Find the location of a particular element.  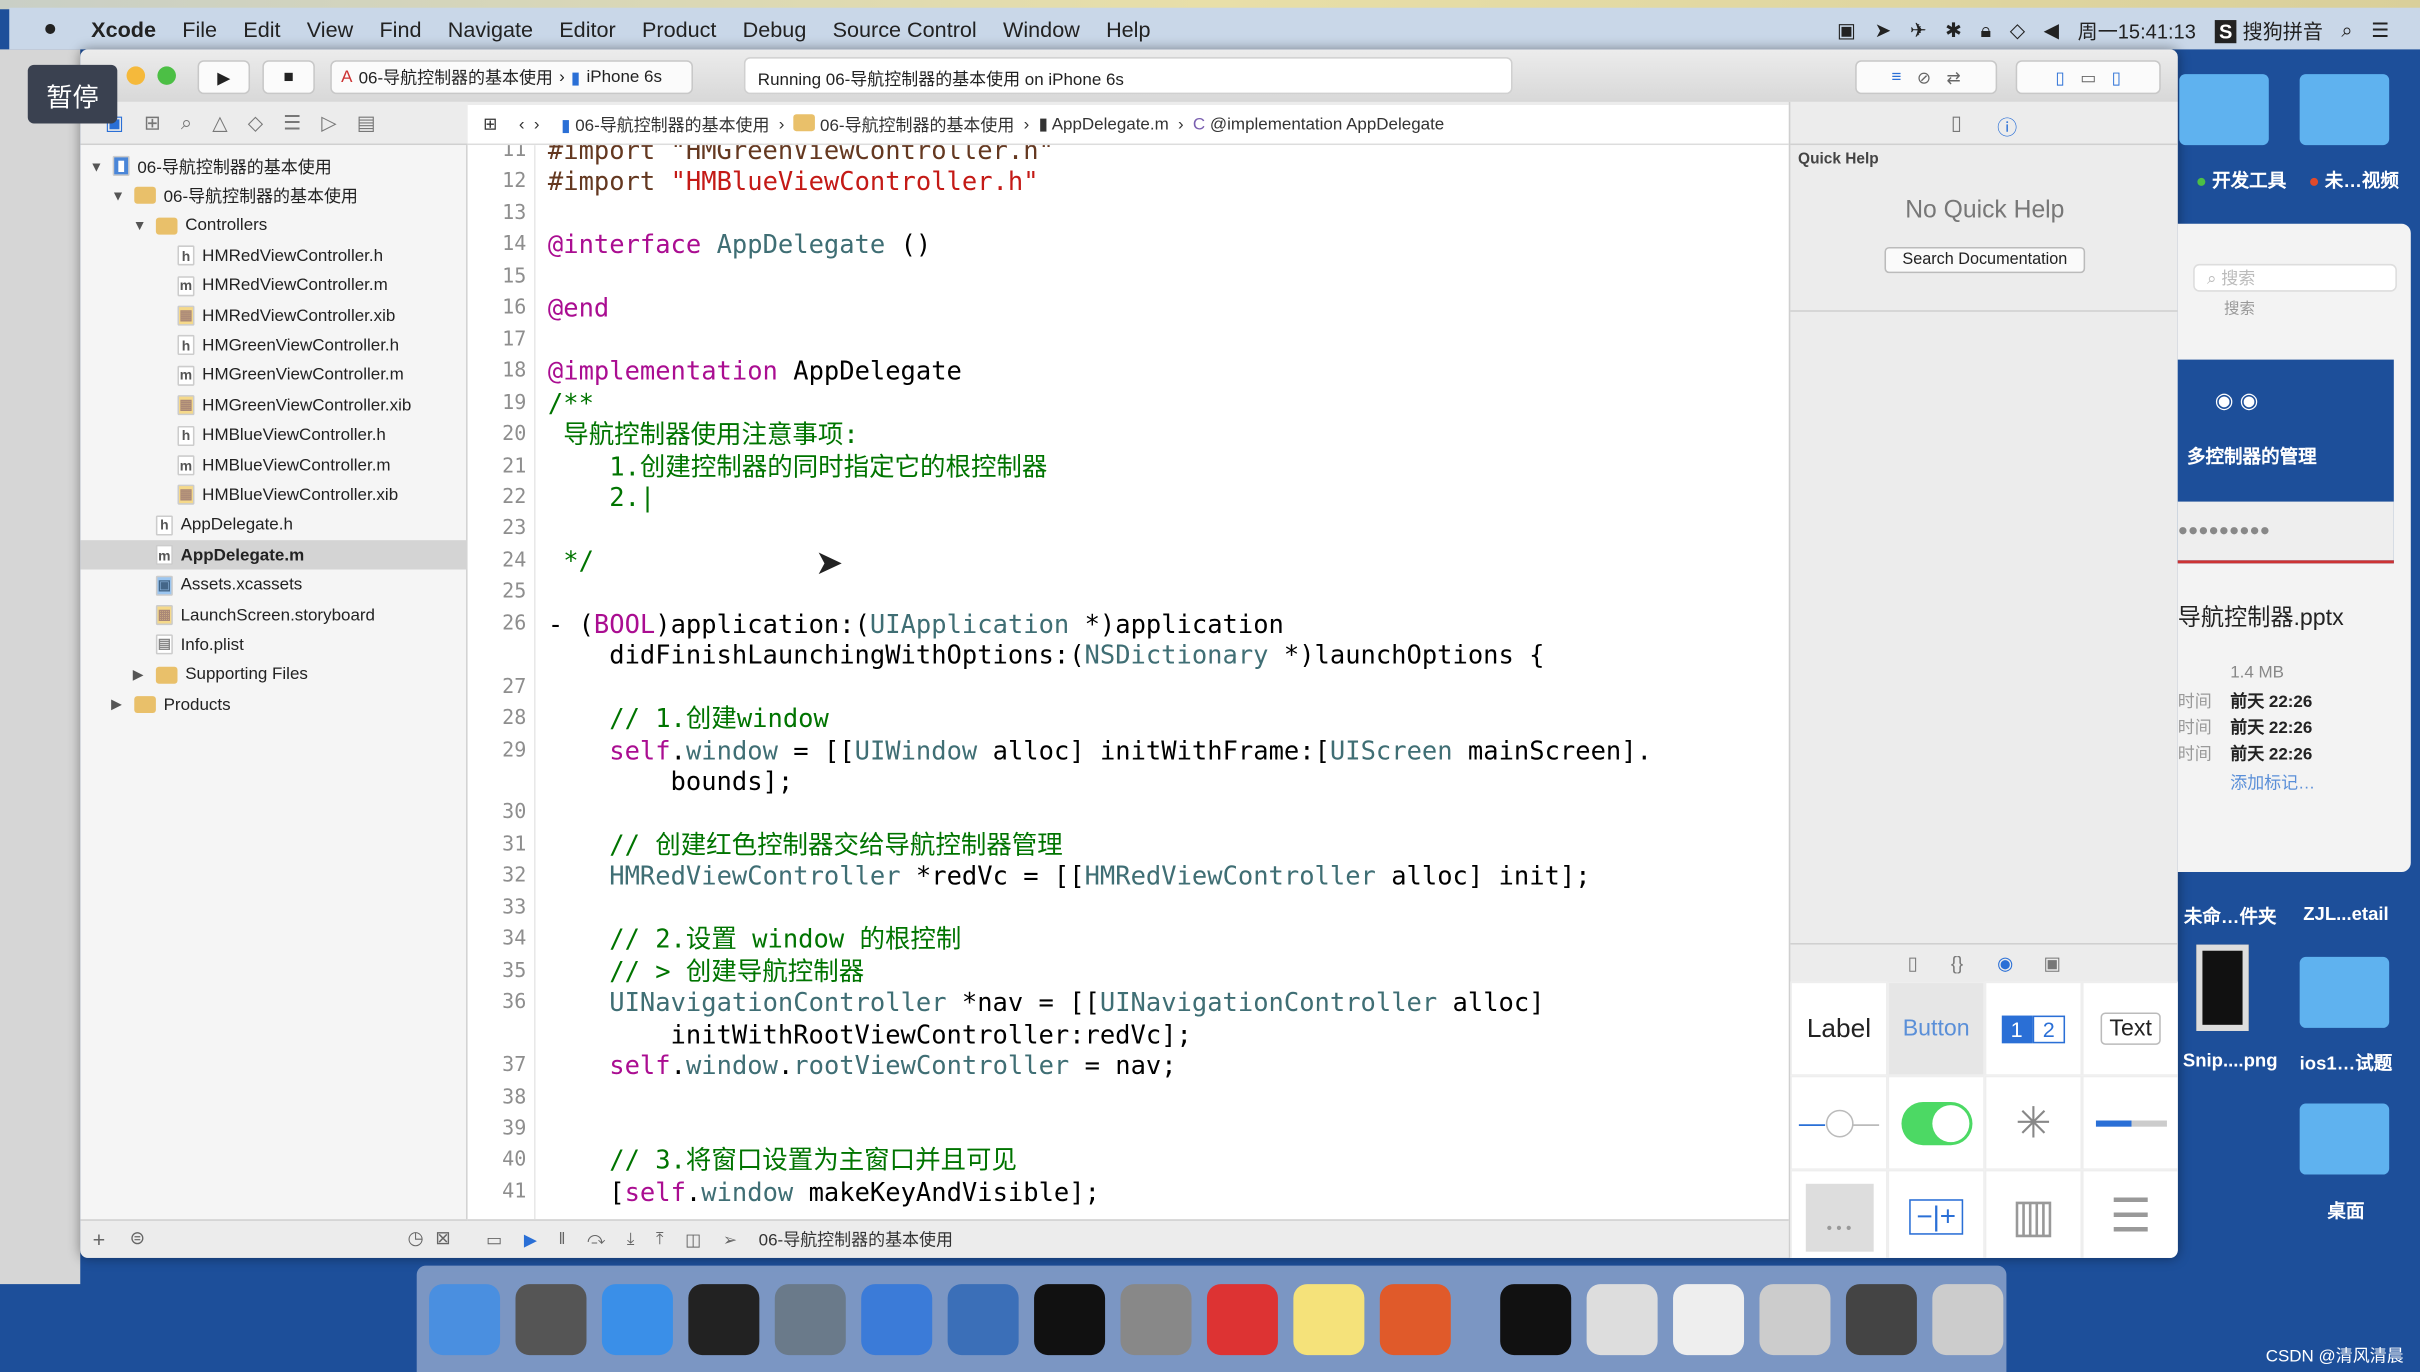

navigator-item: ▶ Supporting Files is located at coordinates (194, 674).